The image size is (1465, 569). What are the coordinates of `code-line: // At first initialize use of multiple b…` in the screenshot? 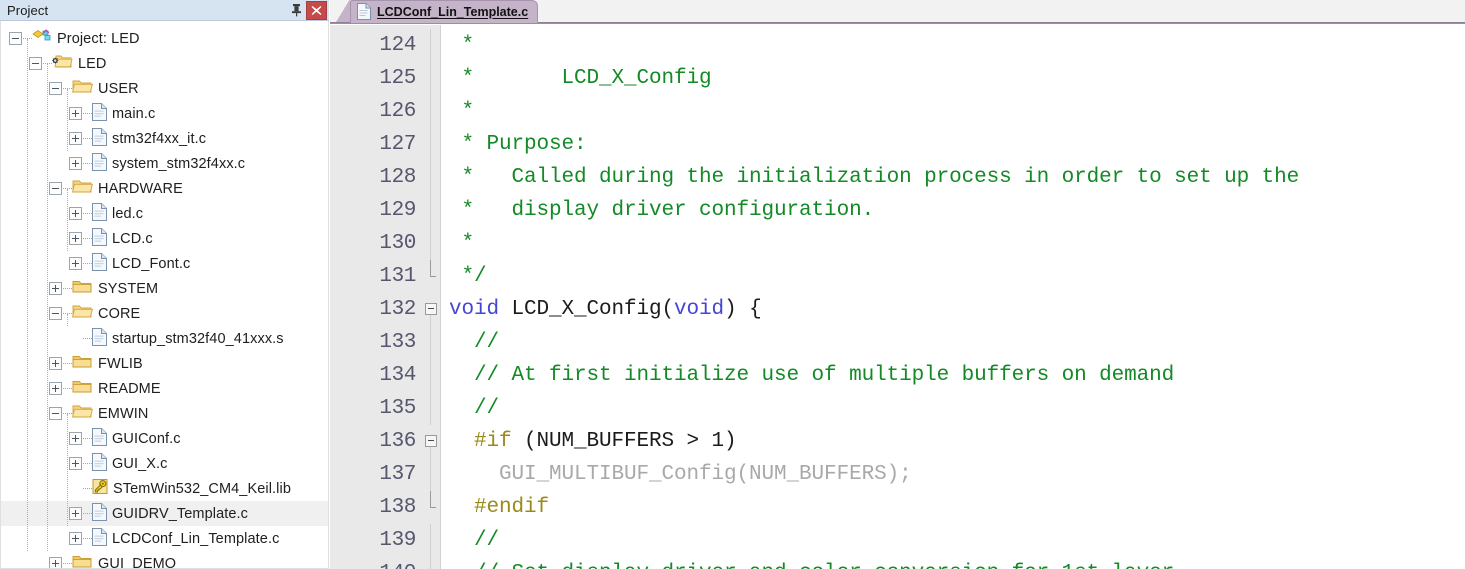 It's located at (953, 375).